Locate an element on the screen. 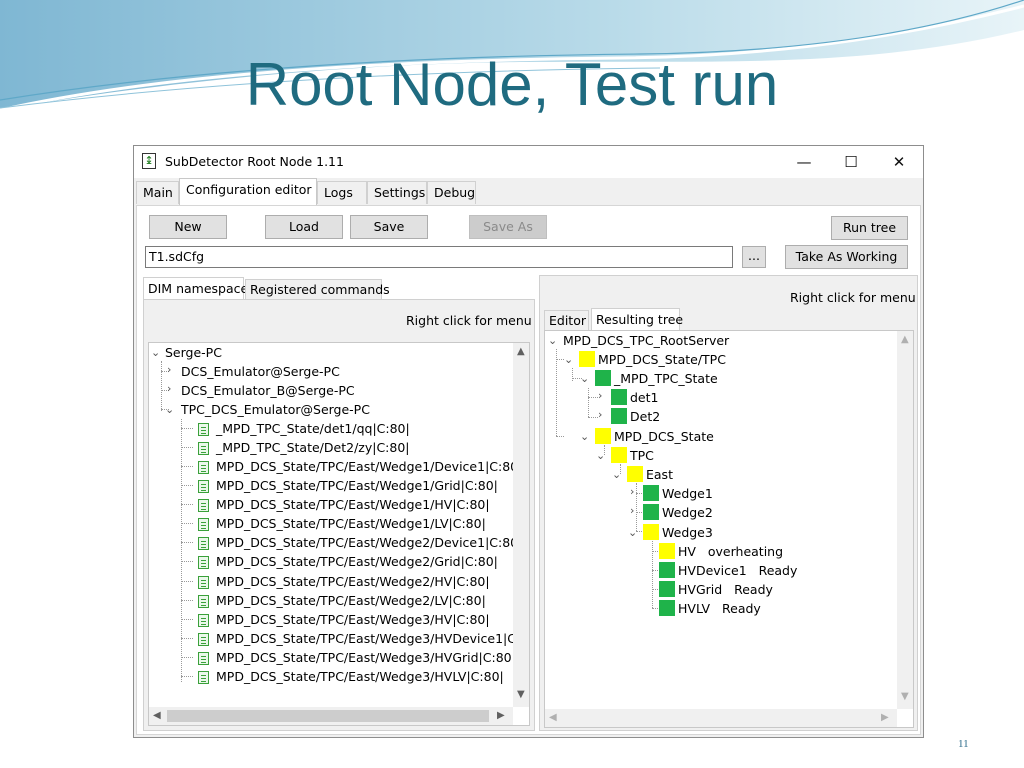 The width and height of the screenshot is (1024, 768). maximize-button: ☐ is located at coordinates (851, 162).